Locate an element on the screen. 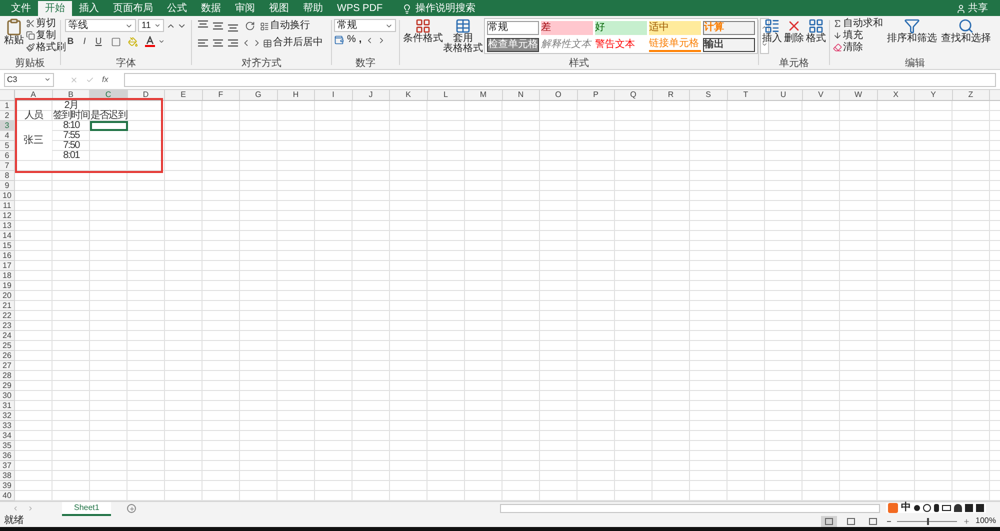  row-header: 20 is located at coordinates (7, 296).